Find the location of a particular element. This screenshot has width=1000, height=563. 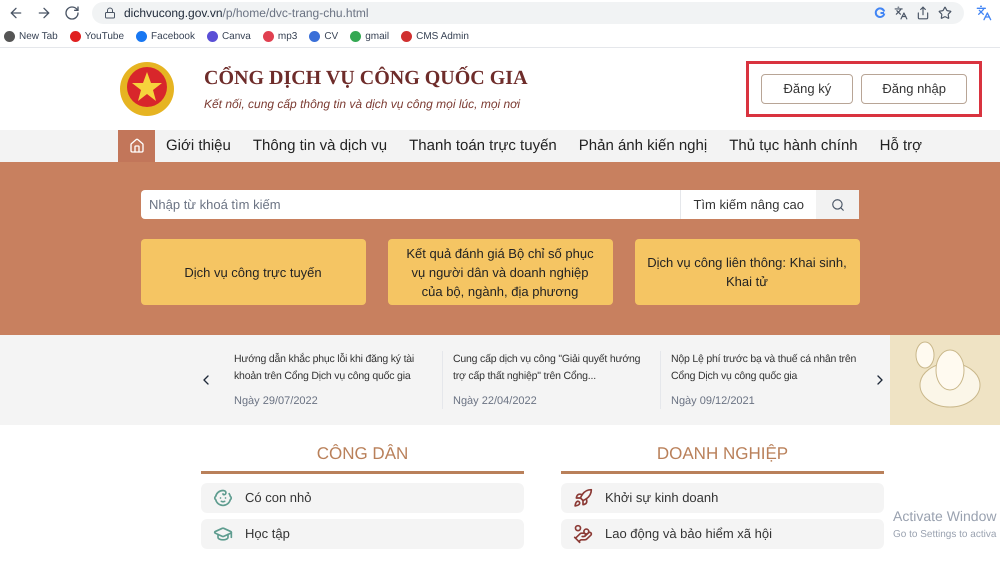

bookmark: YouTube is located at coordinates (97, 36).